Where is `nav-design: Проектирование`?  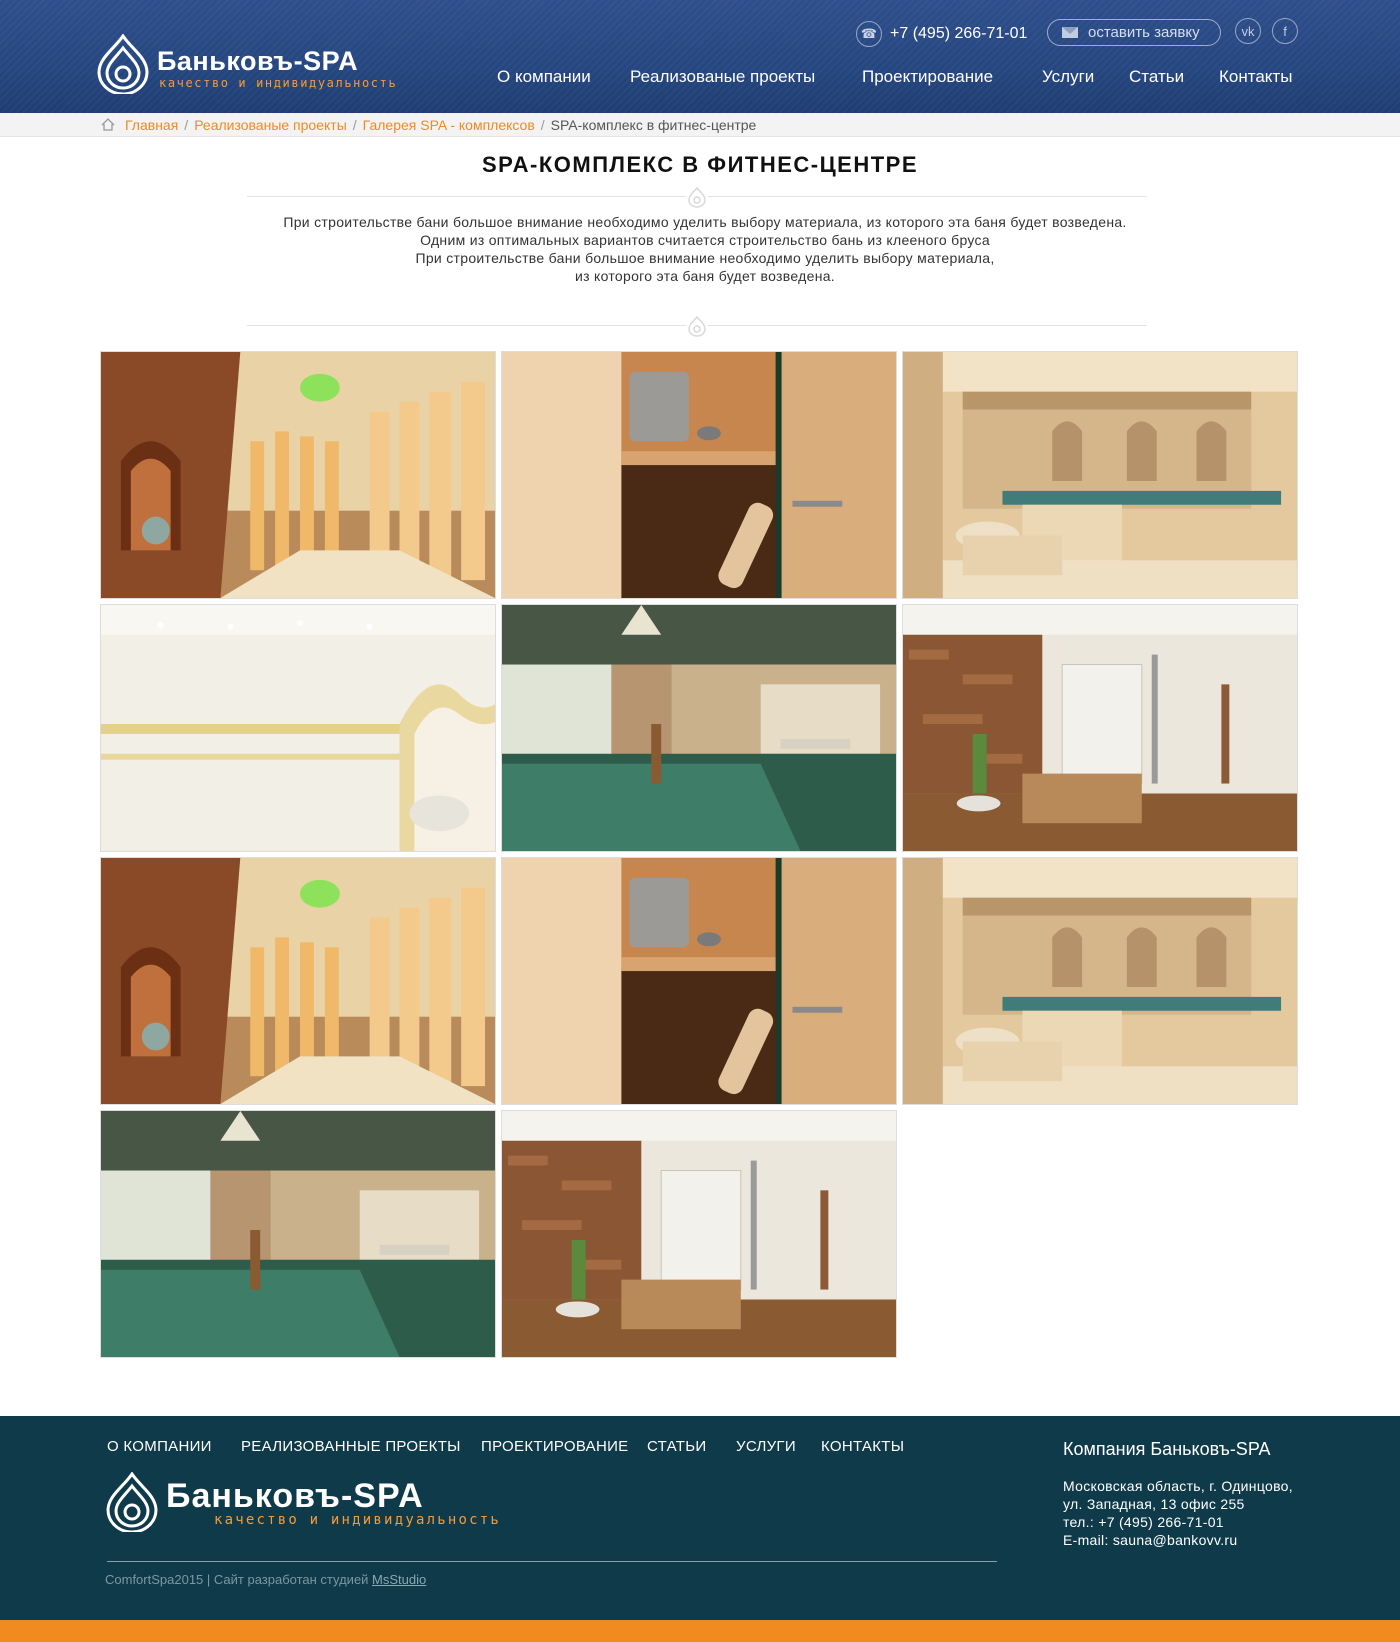 nav-design: Проектирование is located at coordinates (927, 77).